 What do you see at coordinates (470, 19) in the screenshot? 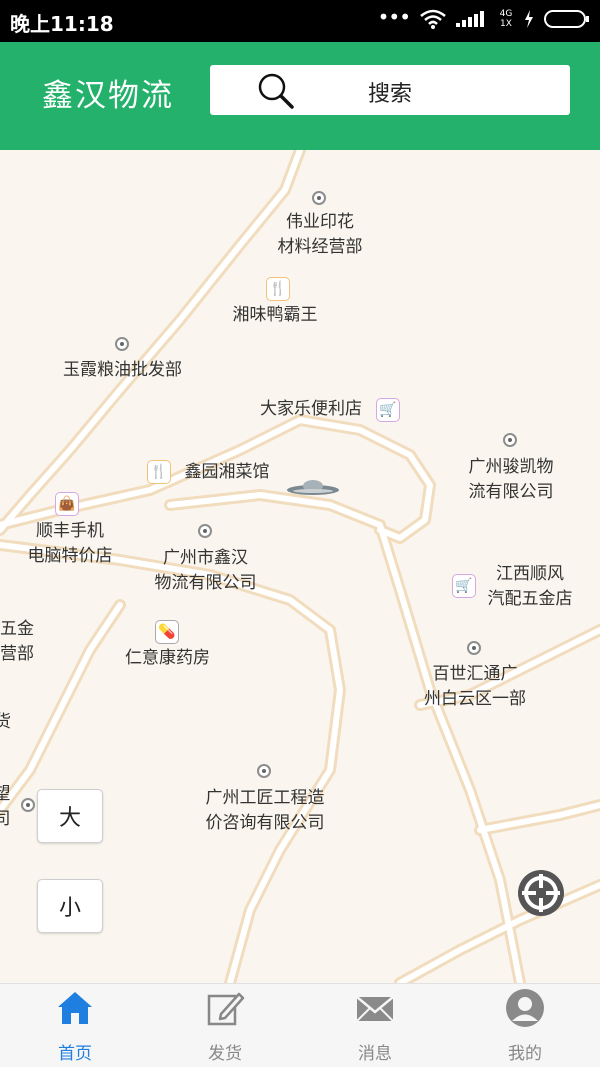
I see `signal-icon` at bounding box center [470, 19].